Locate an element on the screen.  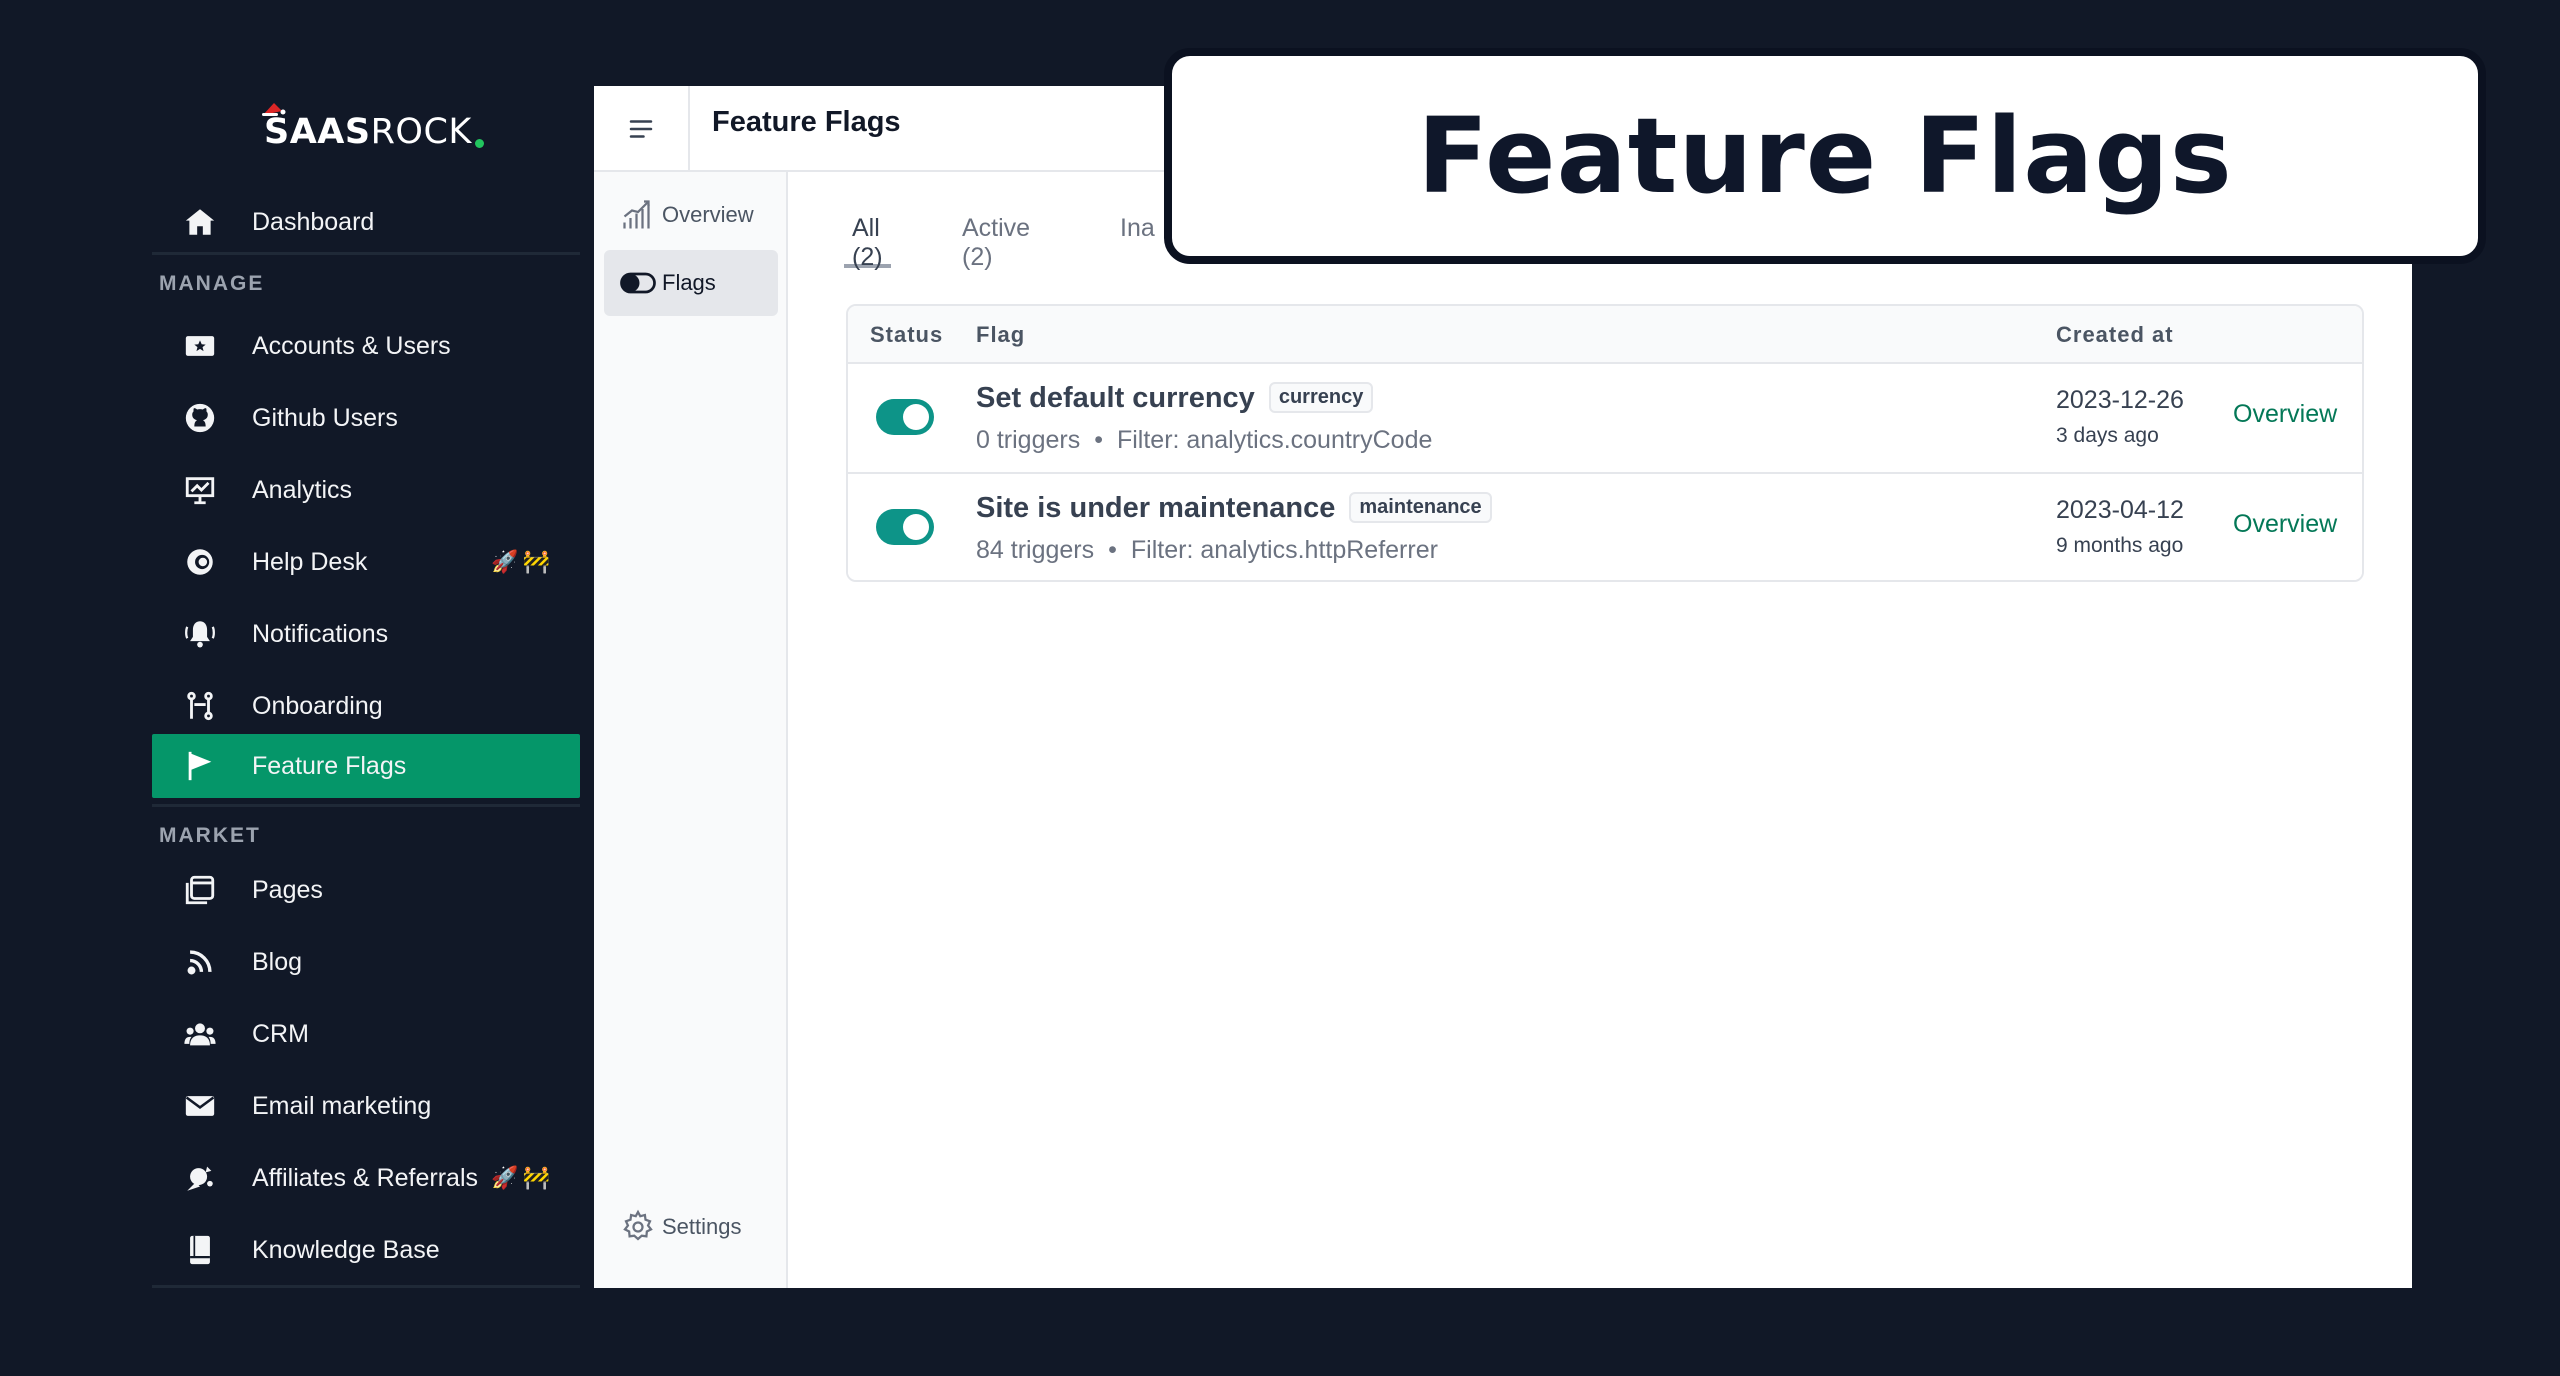
sidebar-item-label: Analytics is located at coordinates (302, 489).